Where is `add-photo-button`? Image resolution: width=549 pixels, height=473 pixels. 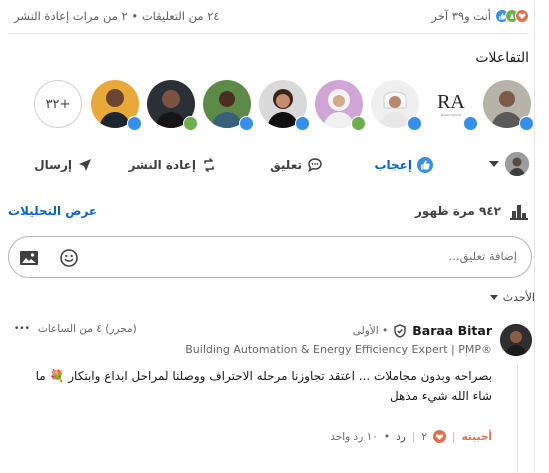
add-photo-button is located at coordinates (29, 258).